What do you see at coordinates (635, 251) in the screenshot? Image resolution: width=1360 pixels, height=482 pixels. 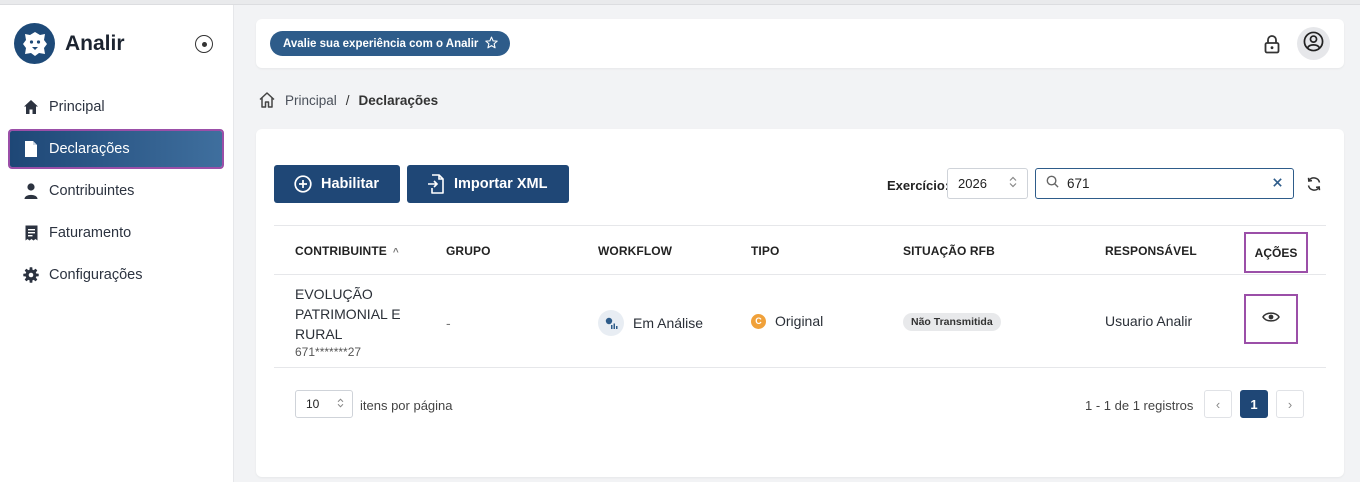 I see `col-workflow: WORKFLOW` at bounding box center [635, 251].